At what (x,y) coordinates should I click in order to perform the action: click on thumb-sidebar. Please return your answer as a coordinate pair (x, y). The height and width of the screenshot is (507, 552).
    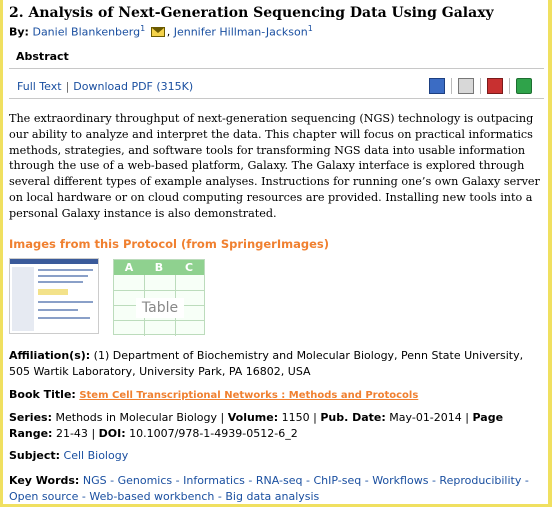
    Looking at the image, I should click on (23, 299).